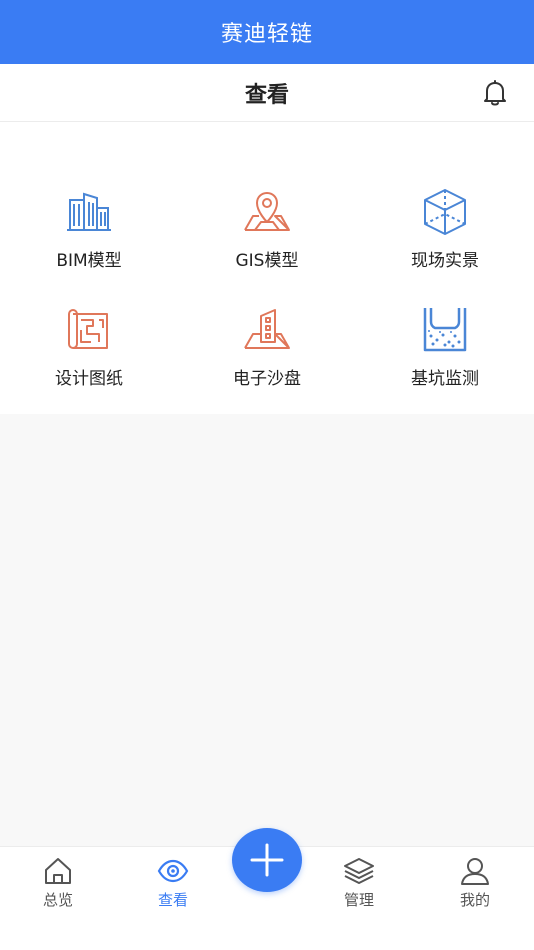  What do you see at coordinates (267, 329) in the screenshot?
I see `sandtable-icon` at bounding box center [267, 329].